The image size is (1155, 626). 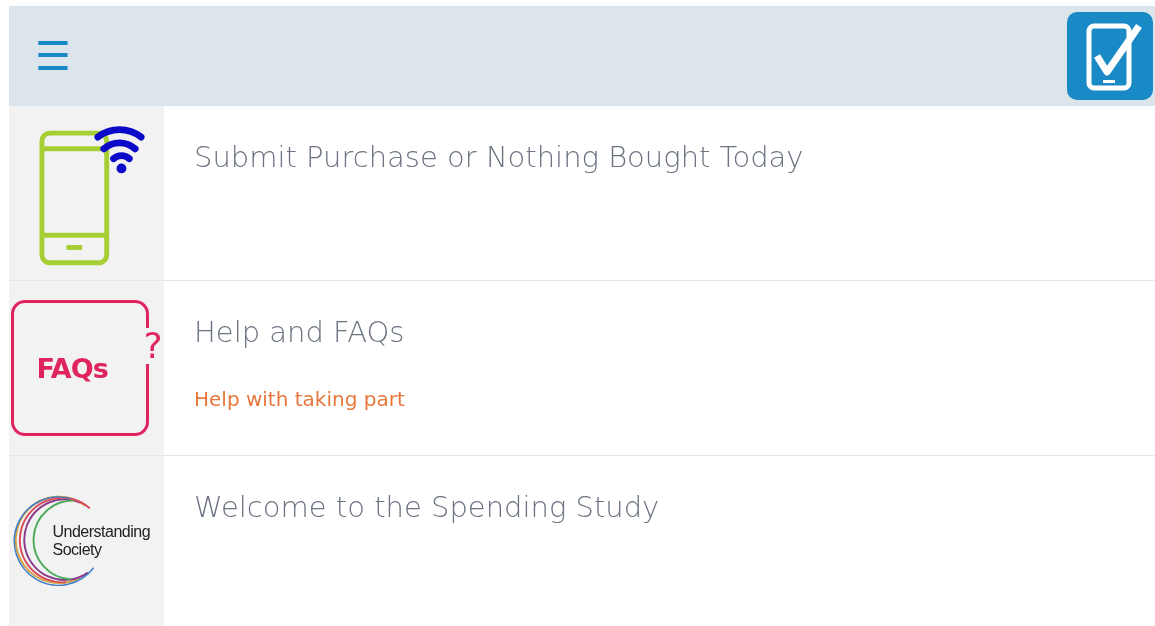 I want to click on society-logo: Understanding Society, so click(x=86, y=541).